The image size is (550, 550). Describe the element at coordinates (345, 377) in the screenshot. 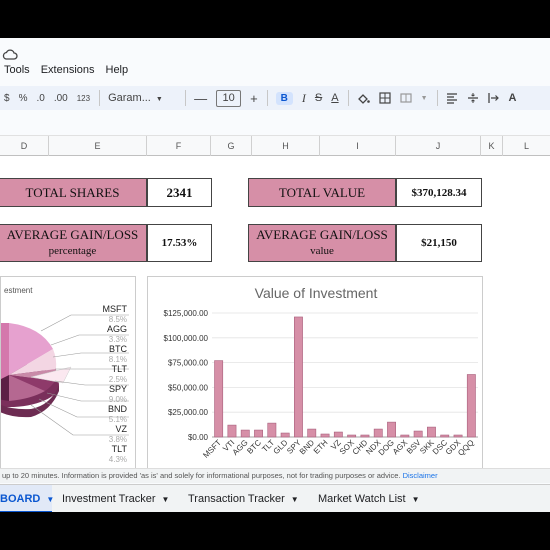

I see `chart-bars` at that location.